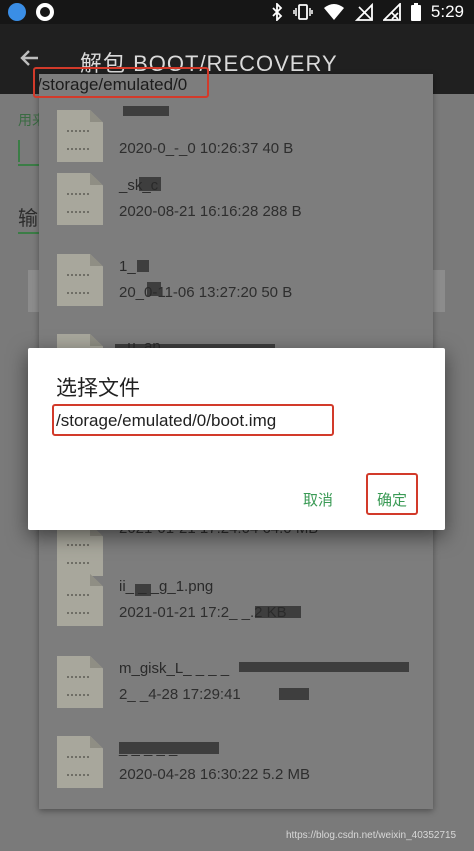 This screenshot has width=474, height=851. I want to click on highlight-box-path, so click(121, 82).